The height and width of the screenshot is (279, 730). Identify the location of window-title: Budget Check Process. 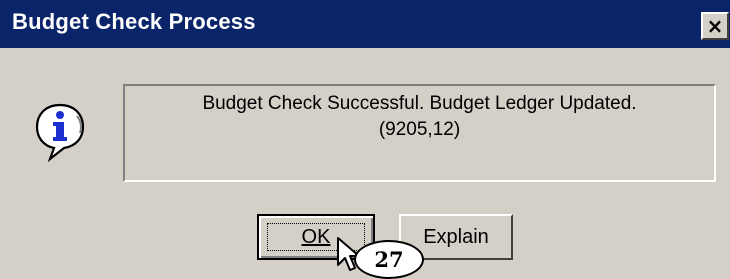
(134, 21).